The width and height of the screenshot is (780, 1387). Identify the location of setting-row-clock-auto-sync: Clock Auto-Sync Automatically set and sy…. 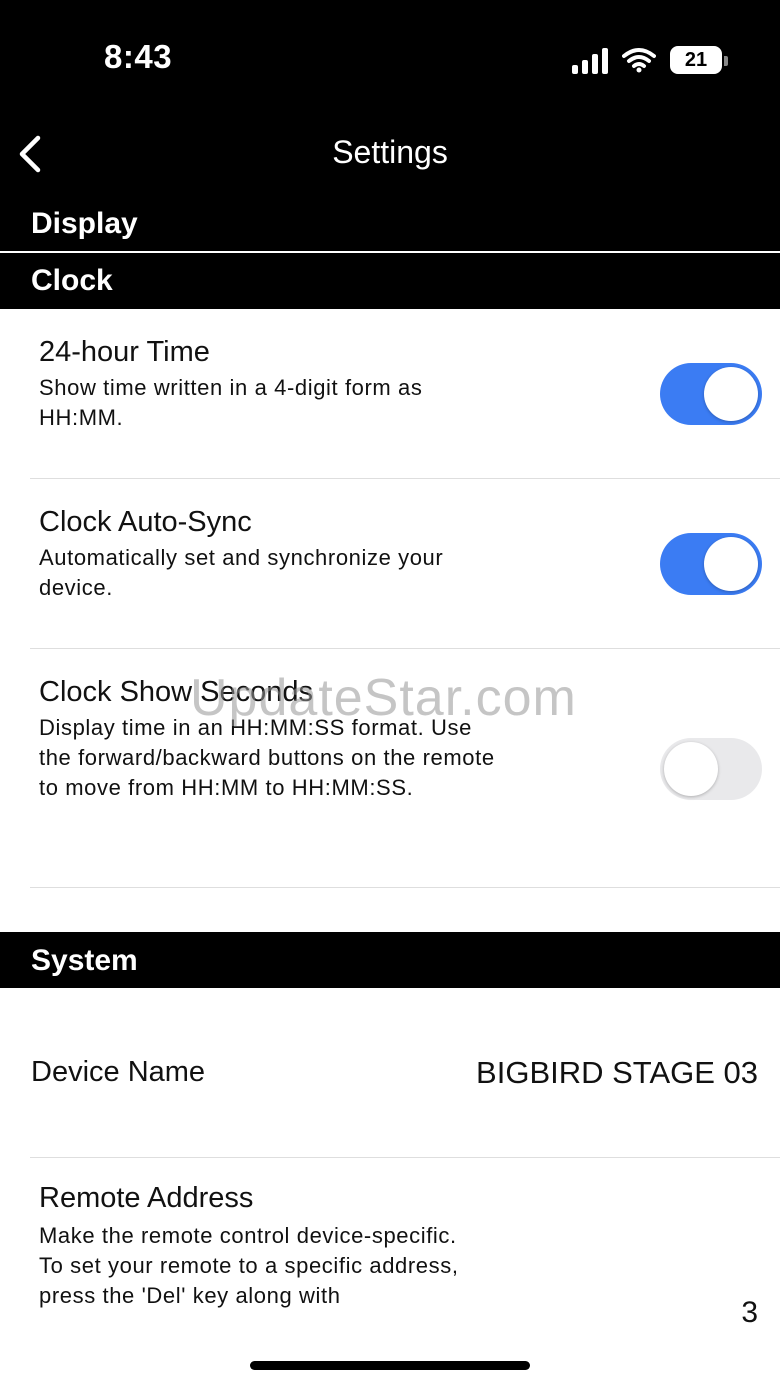
(390, 564).